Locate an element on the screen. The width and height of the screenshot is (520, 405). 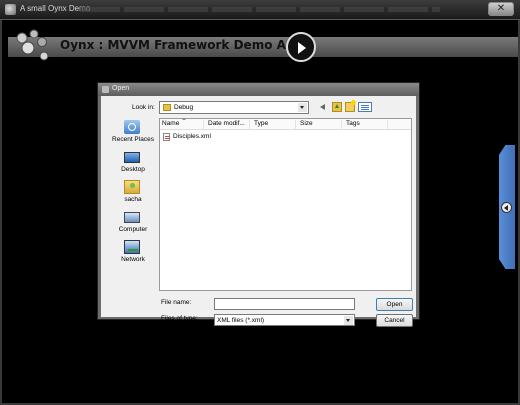
recent-places-icon is located at coordinates (132, 127).